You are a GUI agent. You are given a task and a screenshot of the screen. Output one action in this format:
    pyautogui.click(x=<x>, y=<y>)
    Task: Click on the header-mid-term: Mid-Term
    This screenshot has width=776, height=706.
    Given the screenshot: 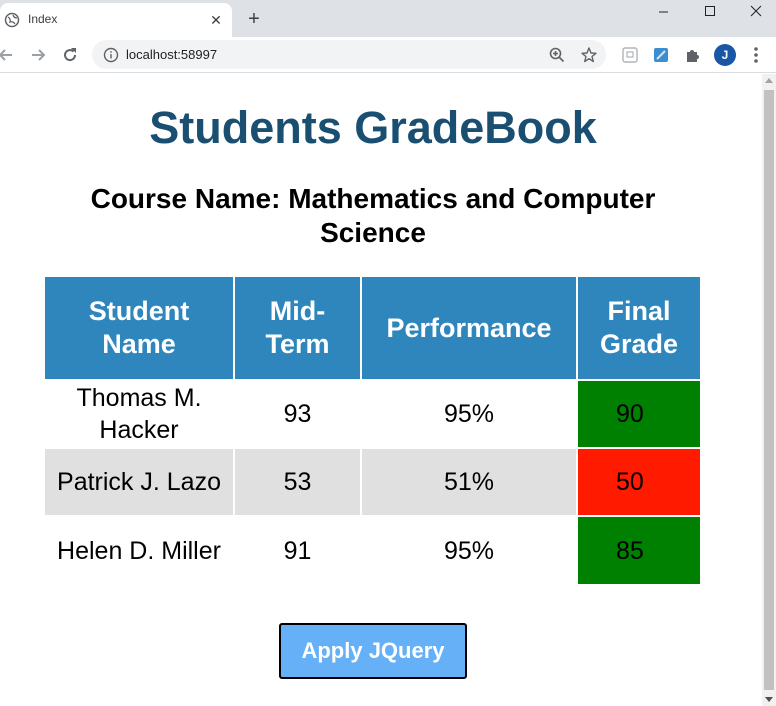 What is the action you would take?
    pyautogui.click(x=298, y=328)
    